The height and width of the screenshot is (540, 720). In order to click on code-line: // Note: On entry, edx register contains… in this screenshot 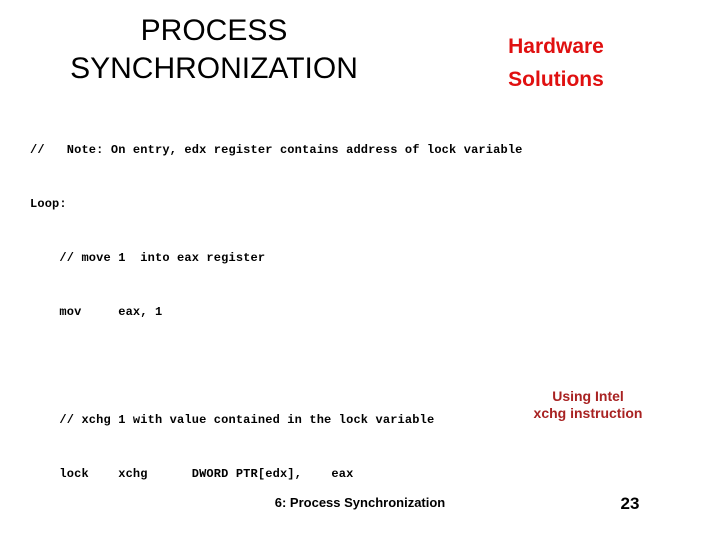, I will do `click(276, 150)`.